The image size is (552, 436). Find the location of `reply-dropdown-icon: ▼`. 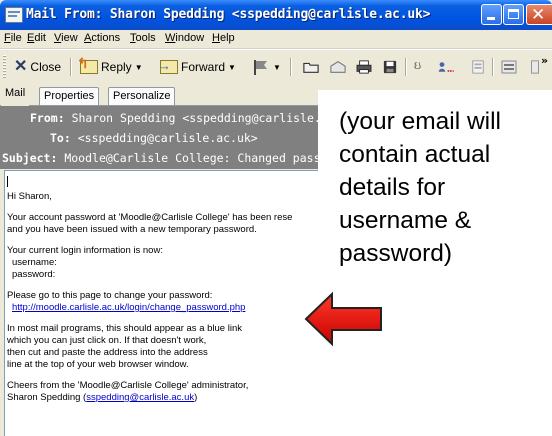

reply-dropdown-icon: ▼ is located at coordinates (139, 67).